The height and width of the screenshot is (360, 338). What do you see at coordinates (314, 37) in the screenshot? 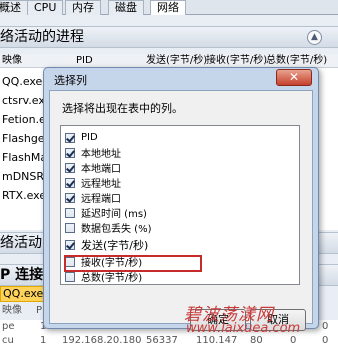
I see `collapse-icon: ▲` at bounding box center [314, 37].